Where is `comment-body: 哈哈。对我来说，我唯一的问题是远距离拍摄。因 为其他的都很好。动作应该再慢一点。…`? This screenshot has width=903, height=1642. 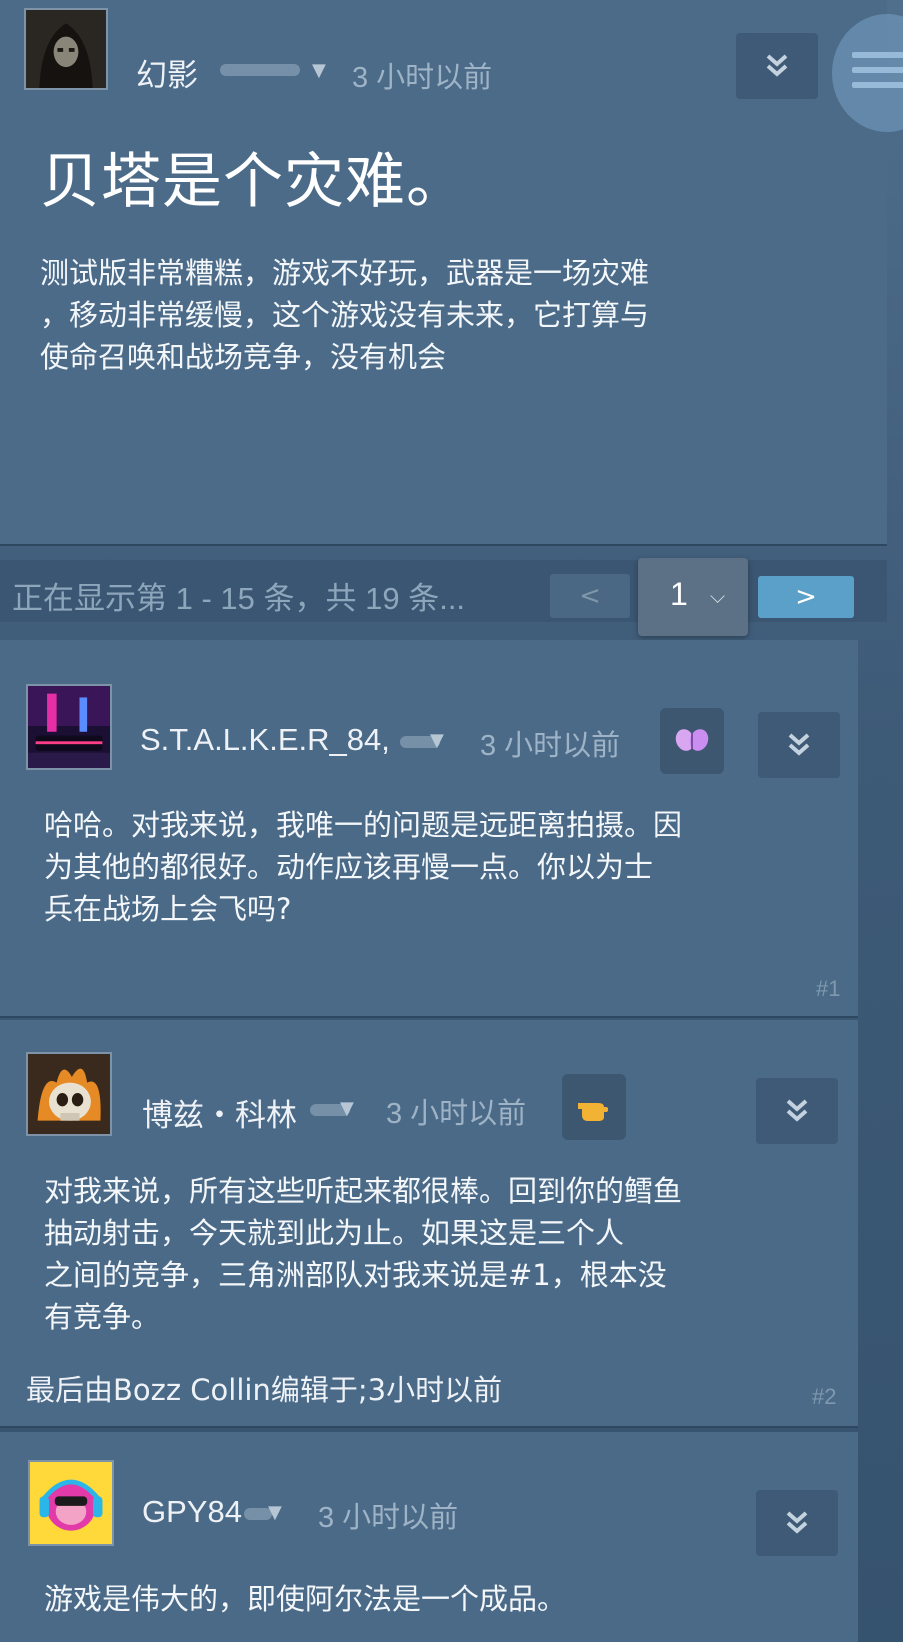 comment-body: 哈哈。对我来说，我唯一的问题是远距离拍摄。因 为其他的都很好。动作应该再慢一点。… is located at coordinates (363, 867).